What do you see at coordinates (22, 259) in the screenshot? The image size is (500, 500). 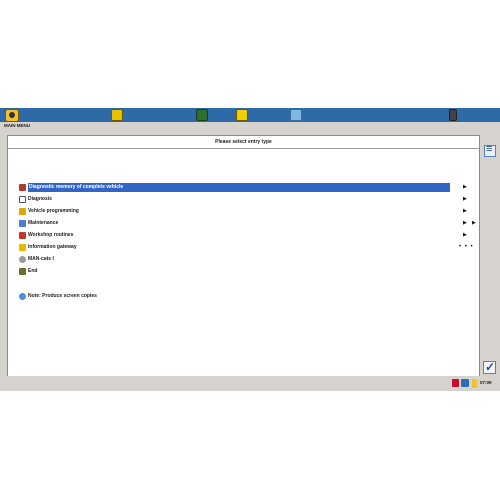 I see `man-cats-icon` at bounding box center [22, 259].